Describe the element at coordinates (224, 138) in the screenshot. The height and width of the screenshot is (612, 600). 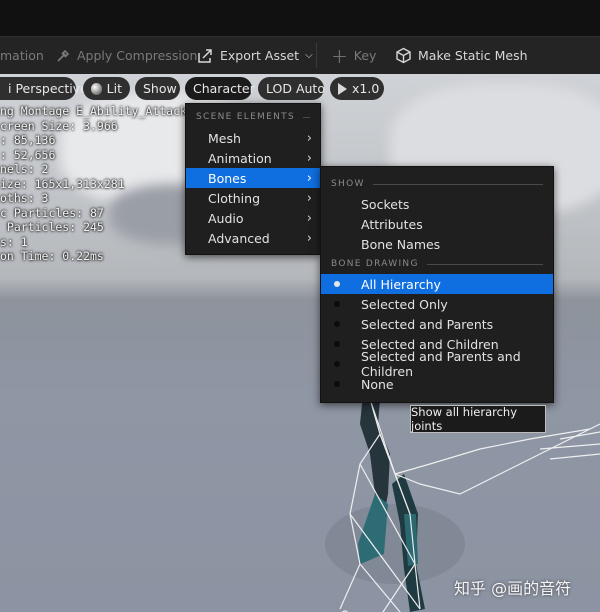
I see `menu-item-label: Mesh` at that location.